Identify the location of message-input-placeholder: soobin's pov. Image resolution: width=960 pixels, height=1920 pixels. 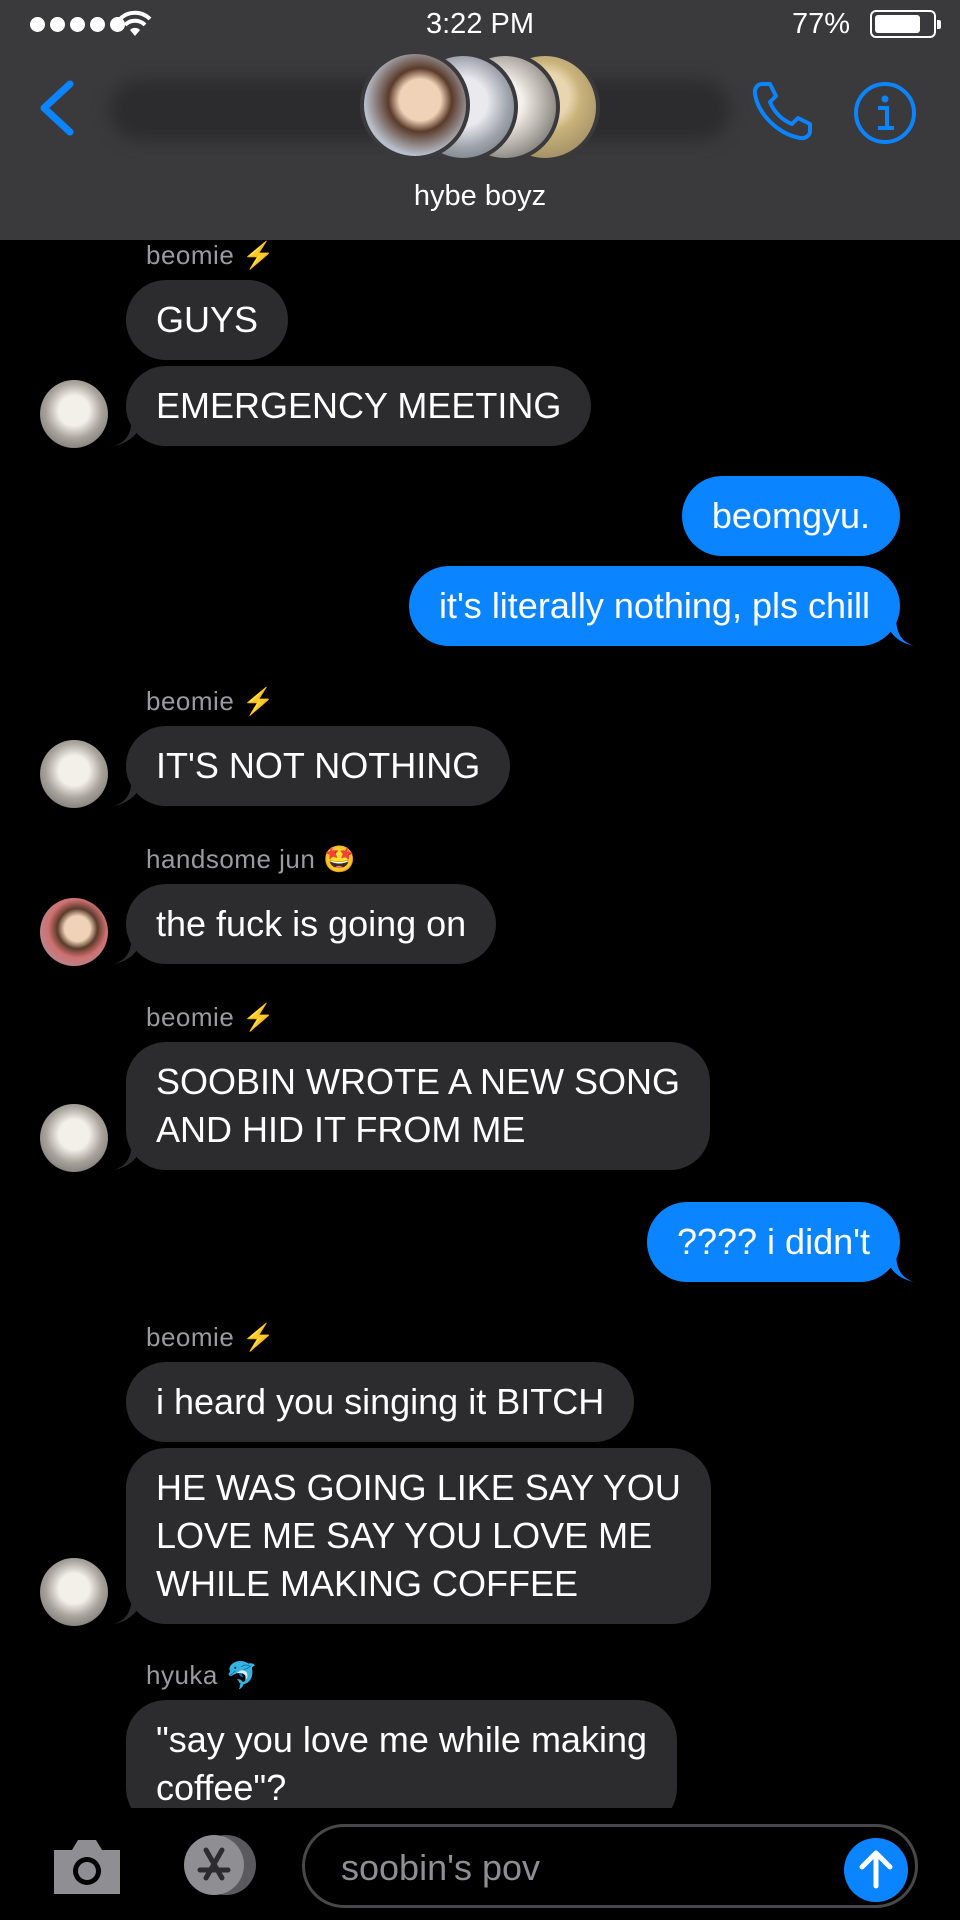
(441, 1867).